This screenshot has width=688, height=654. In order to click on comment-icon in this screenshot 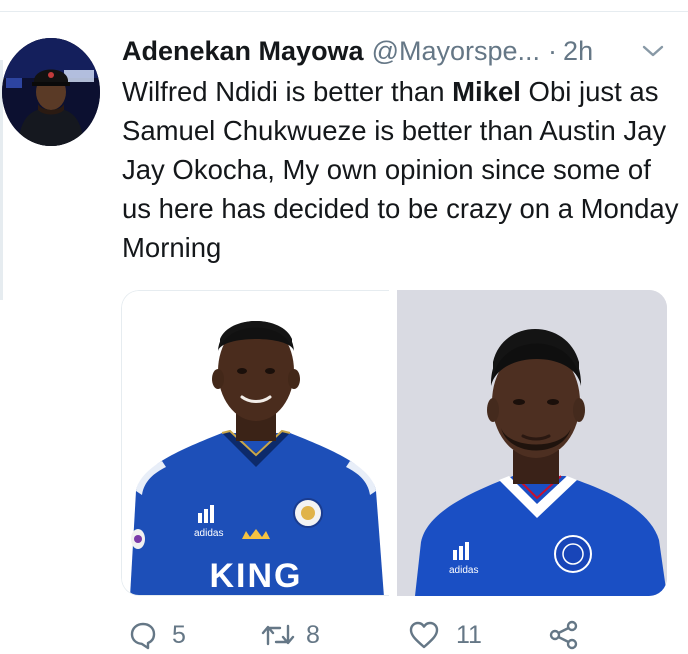, I will do `click(143, 635)`.